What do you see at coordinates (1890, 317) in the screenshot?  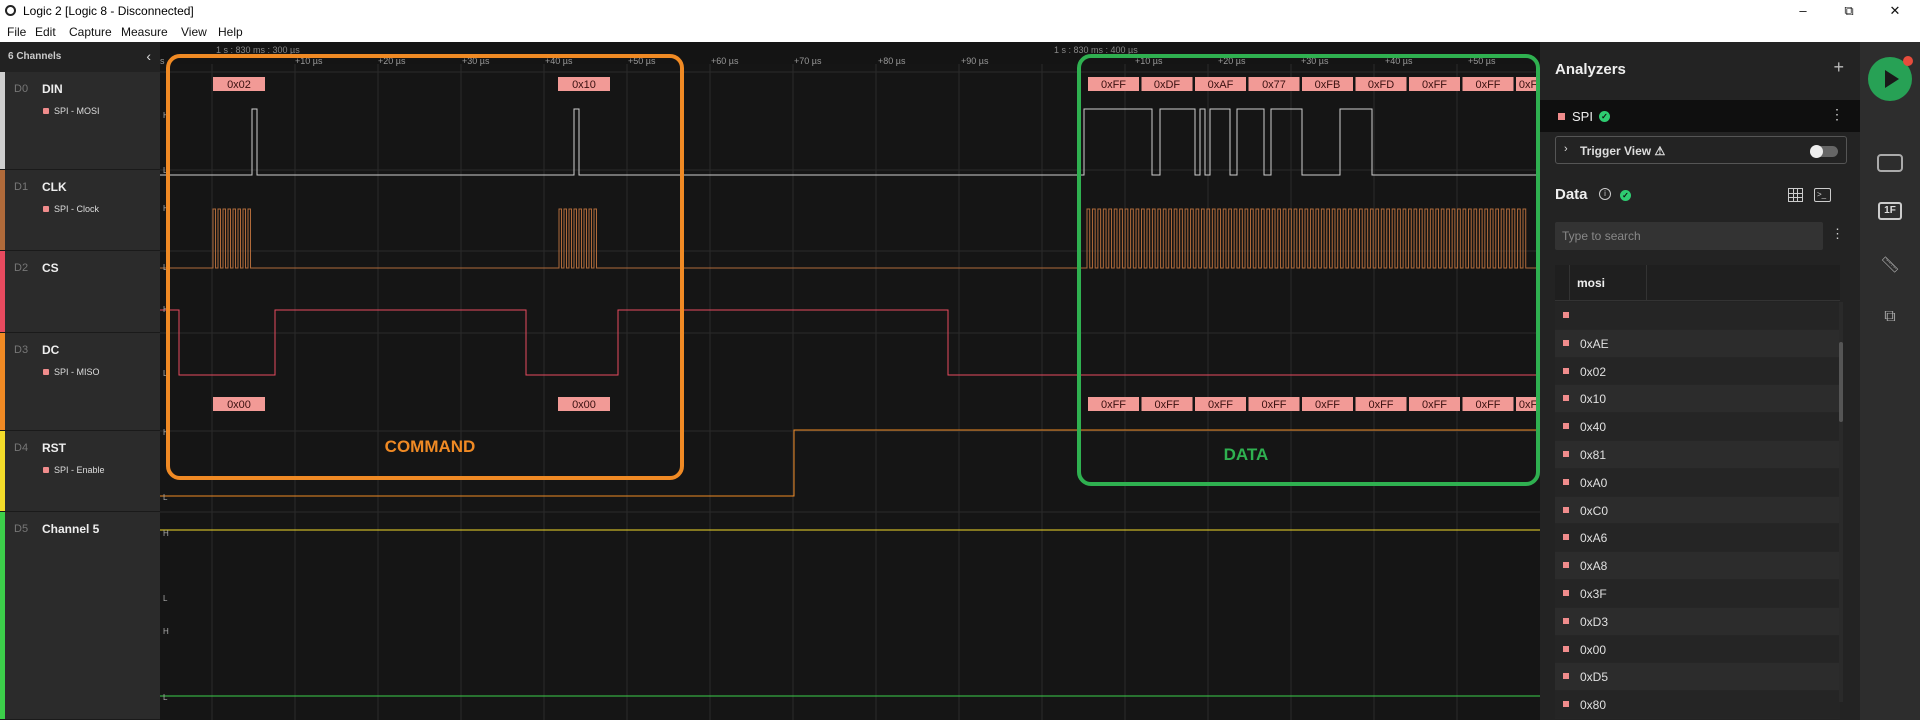 I see `extensions-icon: ⧉` at bounding box center [1890, 317].